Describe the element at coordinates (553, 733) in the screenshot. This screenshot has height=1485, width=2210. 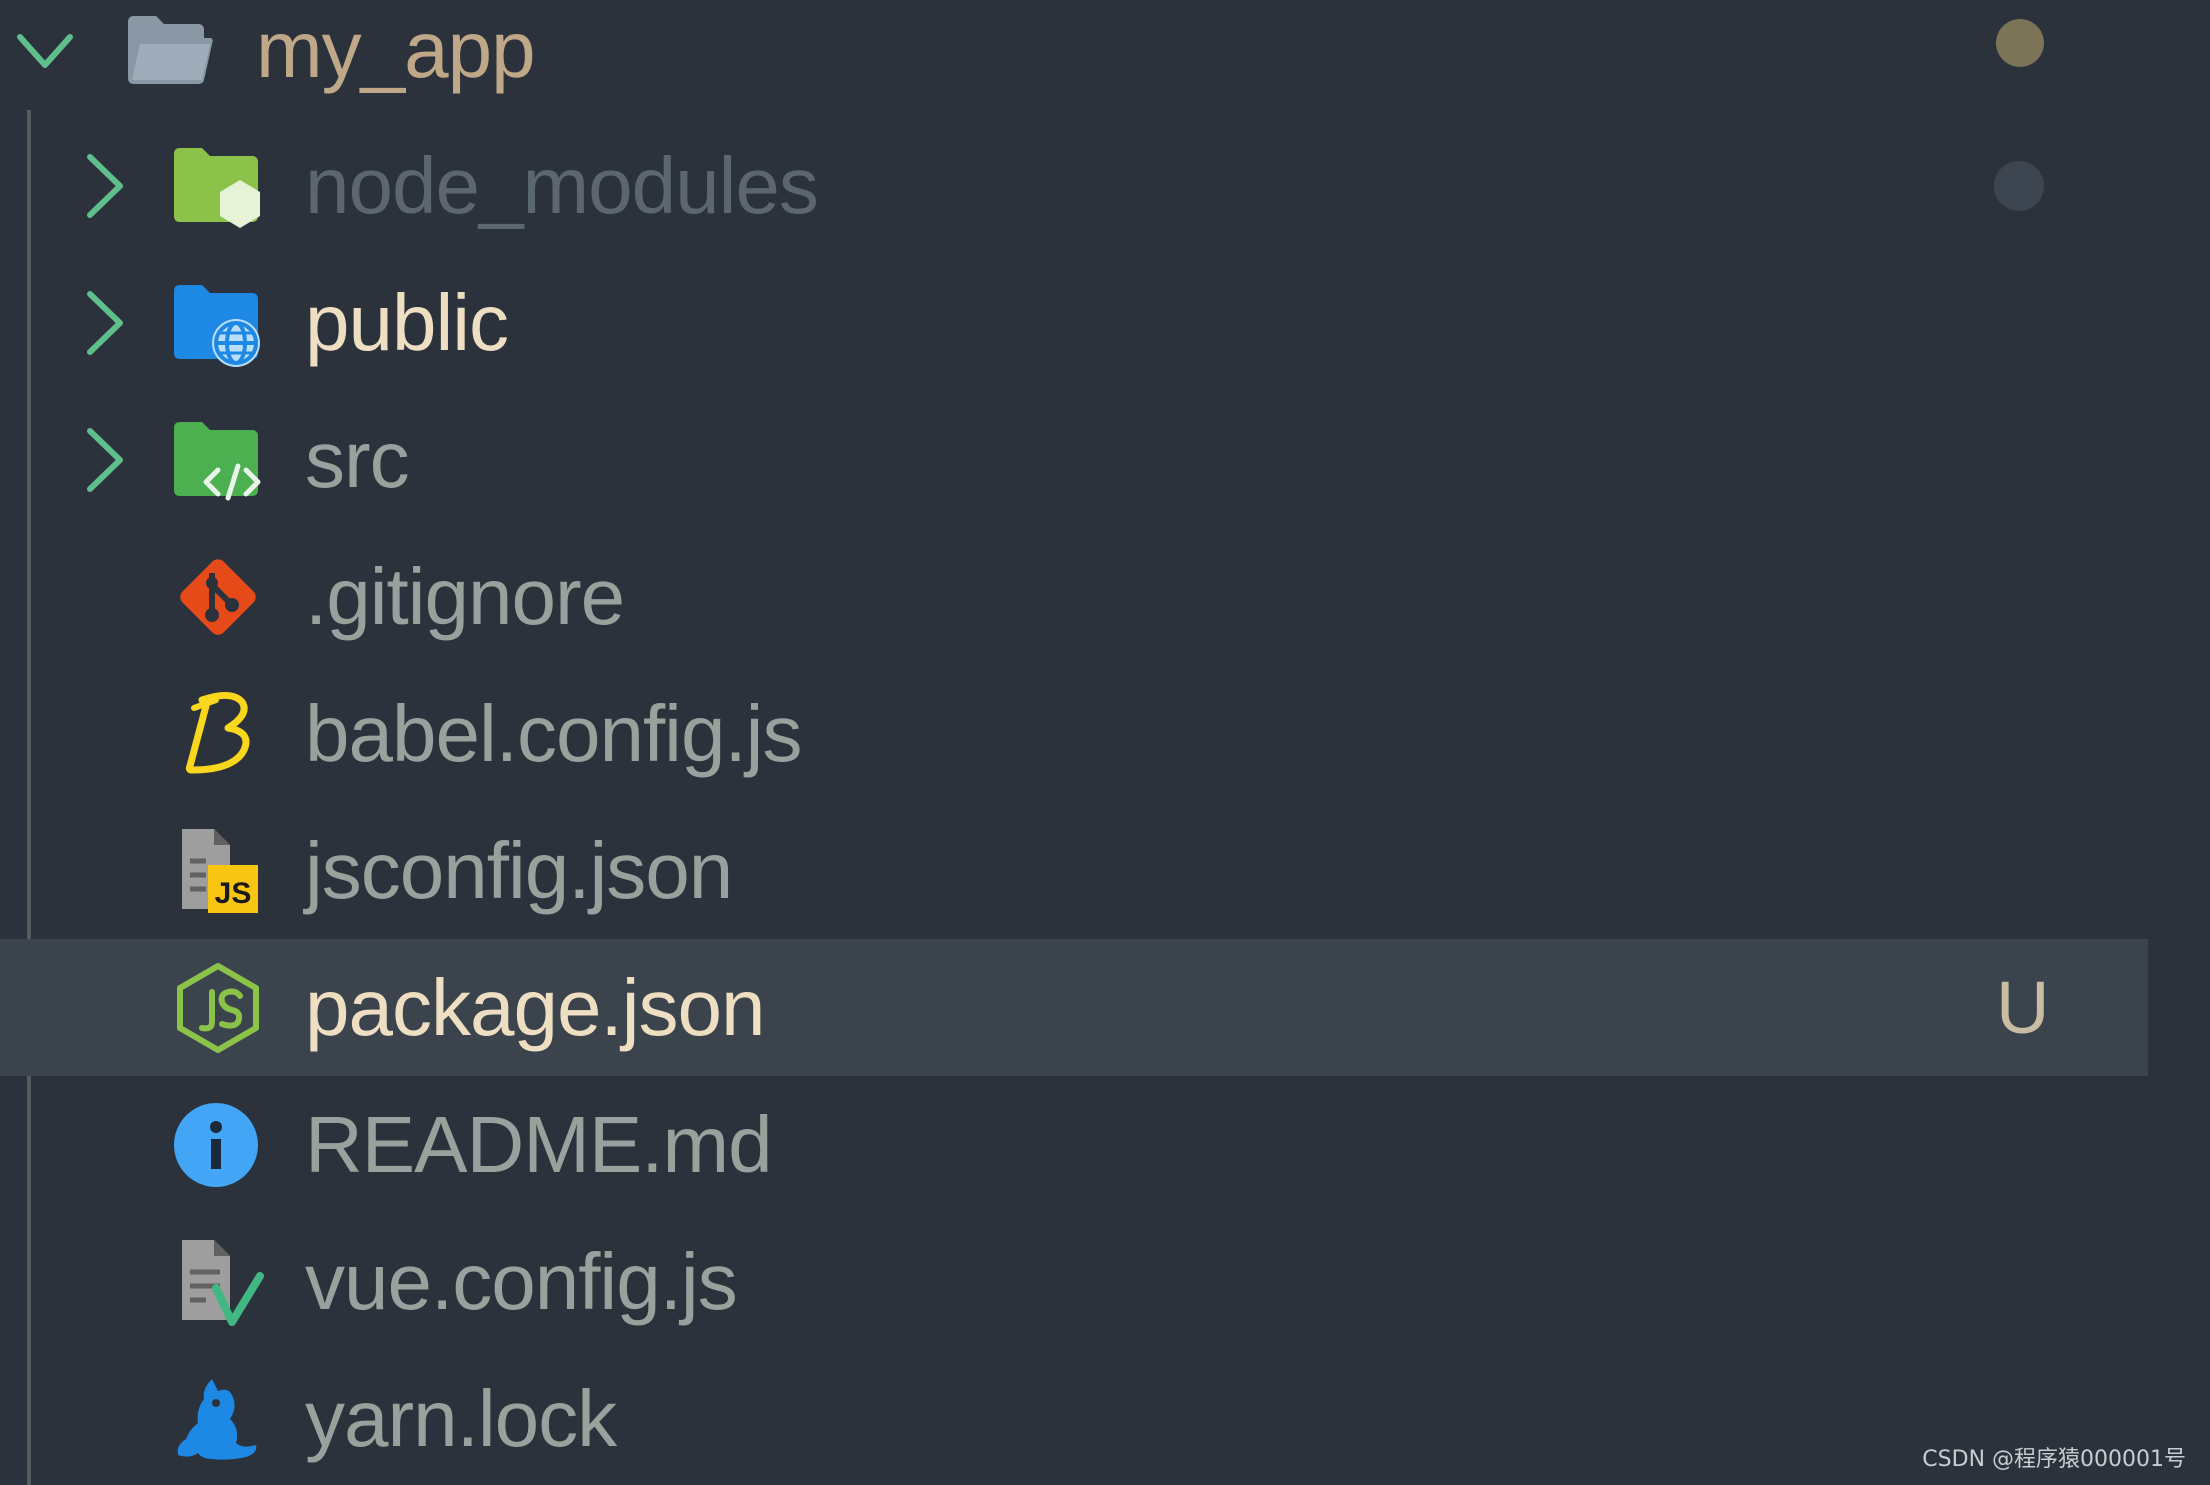
I see `tree-item-label: babel.config.js` at that location.